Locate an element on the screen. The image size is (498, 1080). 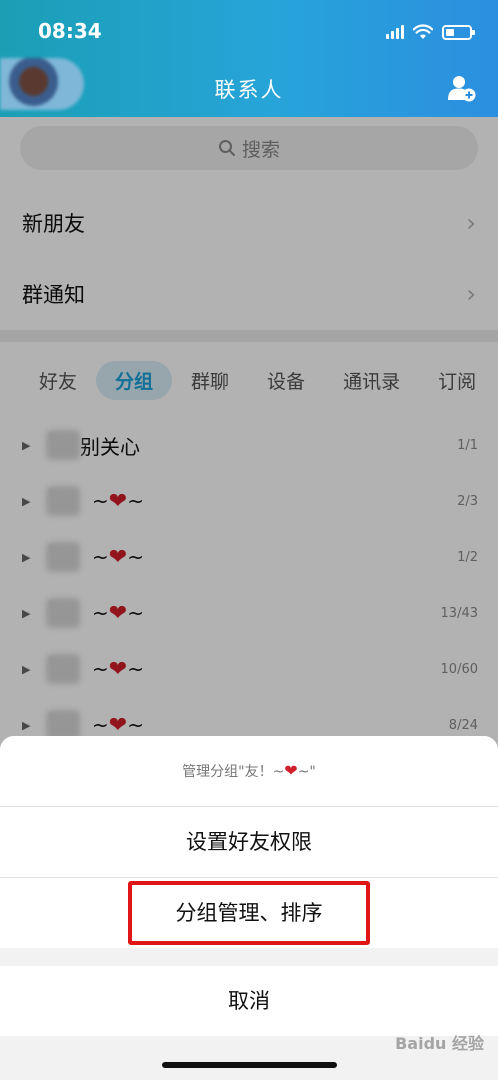
status-icons is located at coordinates (430, 32).